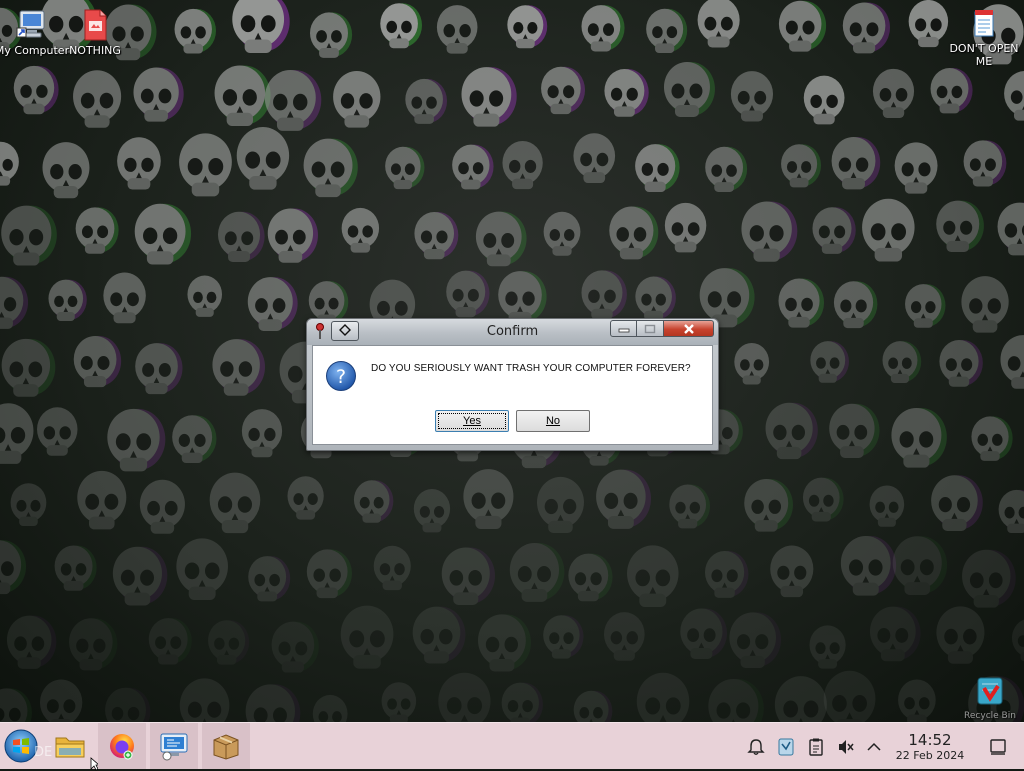 Image resolution: width=1024 pixels, height=771 pixels. What do you see at coordinates (816, 747) in the screenshot?
I see `clipboard-icon` at bounding box center [816, 747].